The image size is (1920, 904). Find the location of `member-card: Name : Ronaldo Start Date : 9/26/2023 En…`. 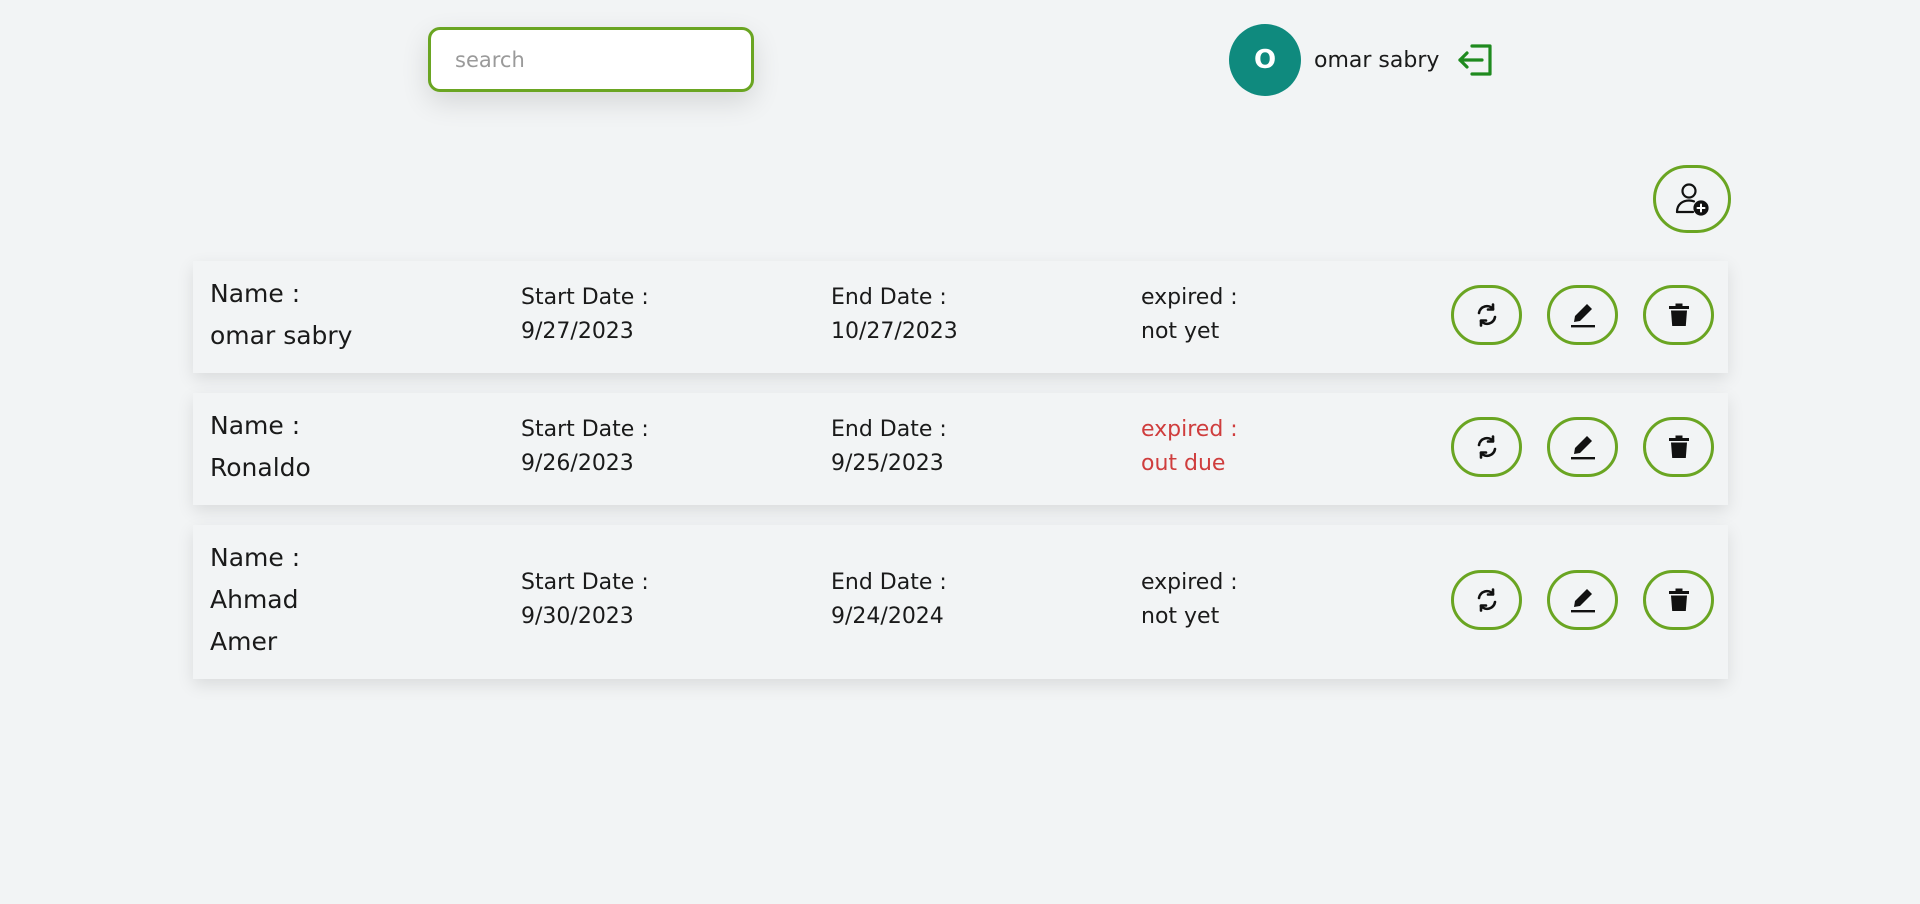

member-card: Name : Ronaldo Start Date : 9/26/2023 En… is located at coordinates (960, 449).